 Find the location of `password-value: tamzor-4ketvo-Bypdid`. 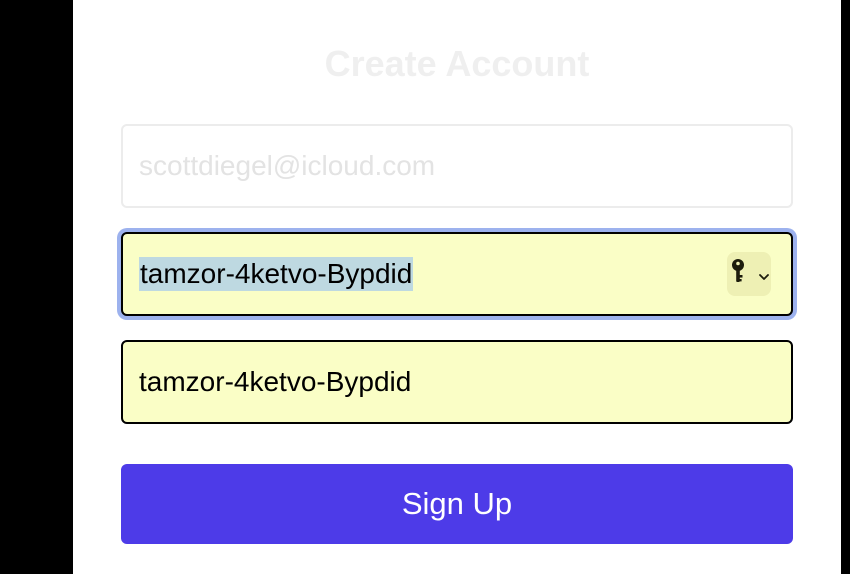

password-value: tamzor-4ketvo-Bypdid is located at coordinates (276, 274).